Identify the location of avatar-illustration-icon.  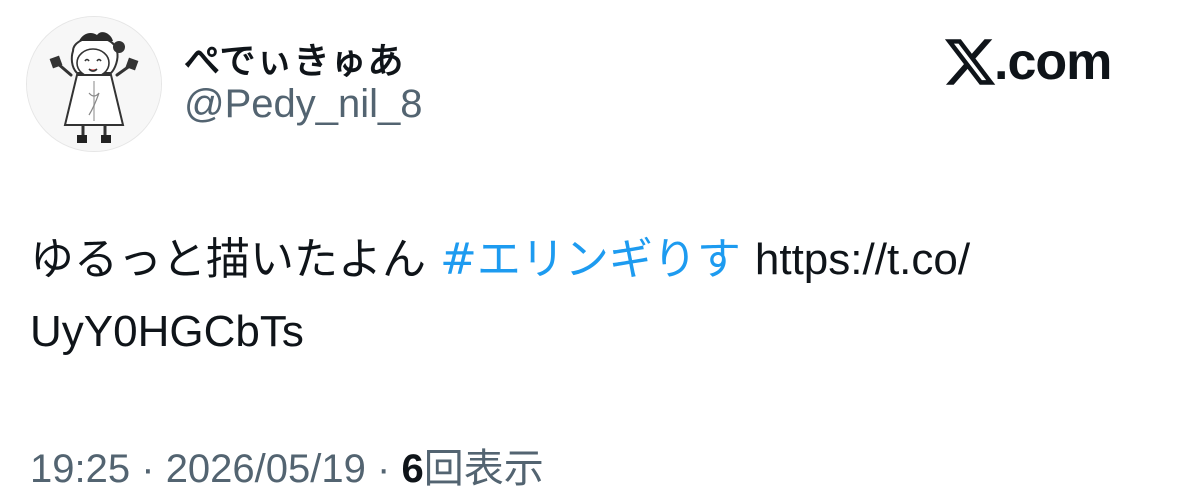
(94, 84).